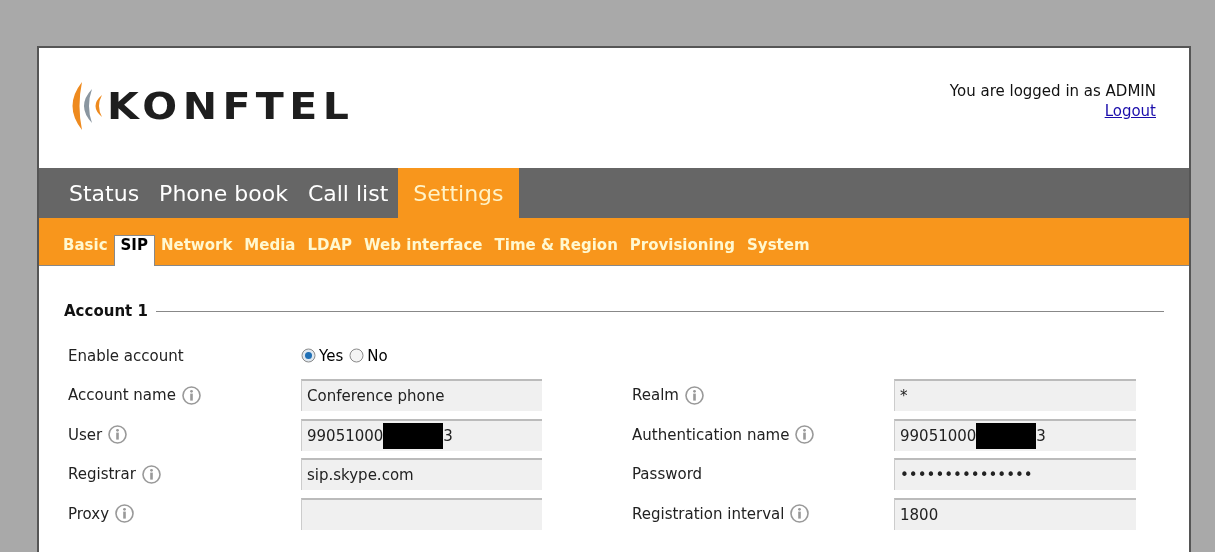  I want to click on input-field: •••••••••••••••, so click(1015, 474).